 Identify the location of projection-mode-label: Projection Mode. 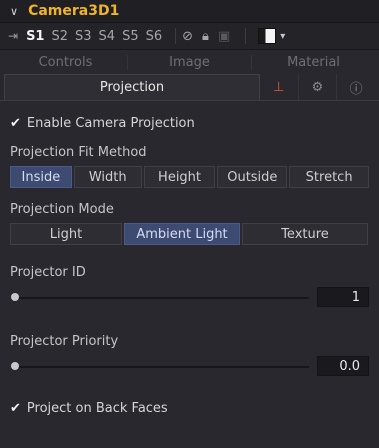
(62, 209).